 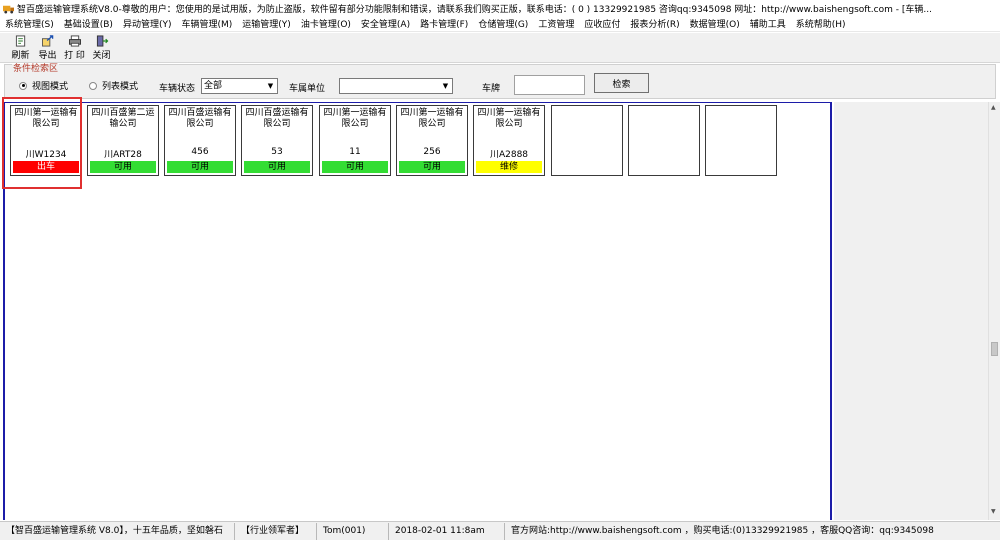 What do you see at coordinates (821, 23) in the screenshot?
I see `menu-help: 系统帮助(H)` at bounding box center [821, 23].